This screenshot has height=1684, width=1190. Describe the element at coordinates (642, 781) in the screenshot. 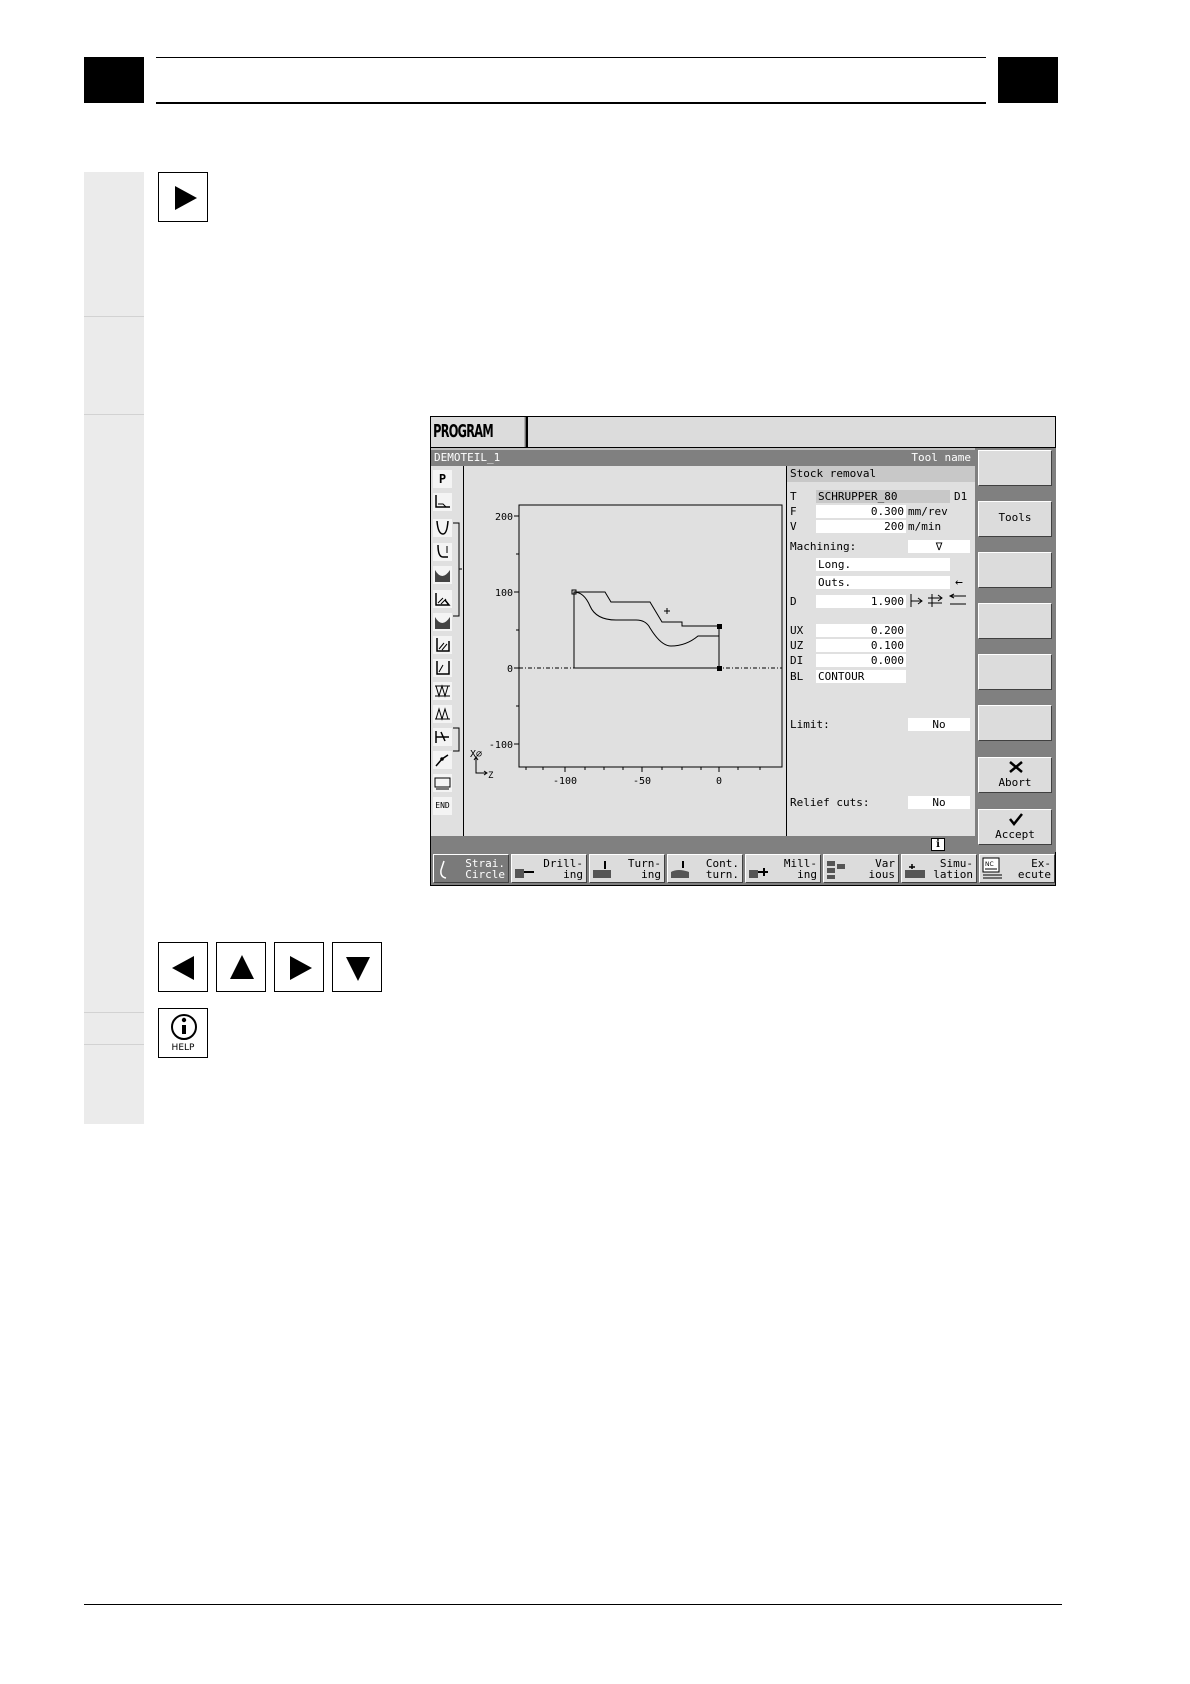

I see `x-tick-minus-50: -50` at that location.